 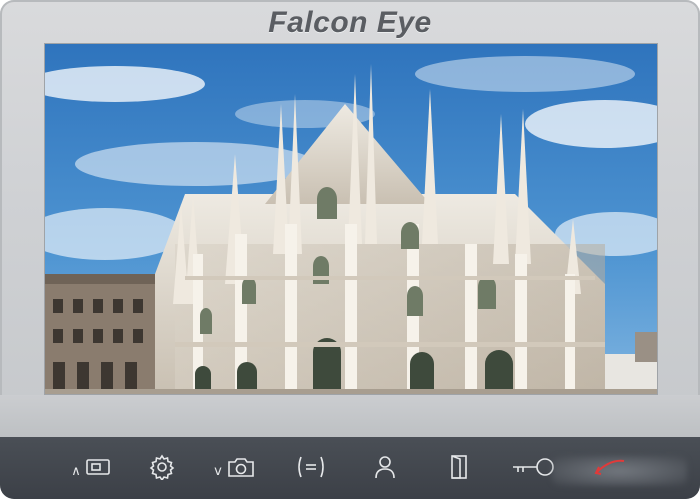 I want to click on hangup-button, so click(x=610, y=467).